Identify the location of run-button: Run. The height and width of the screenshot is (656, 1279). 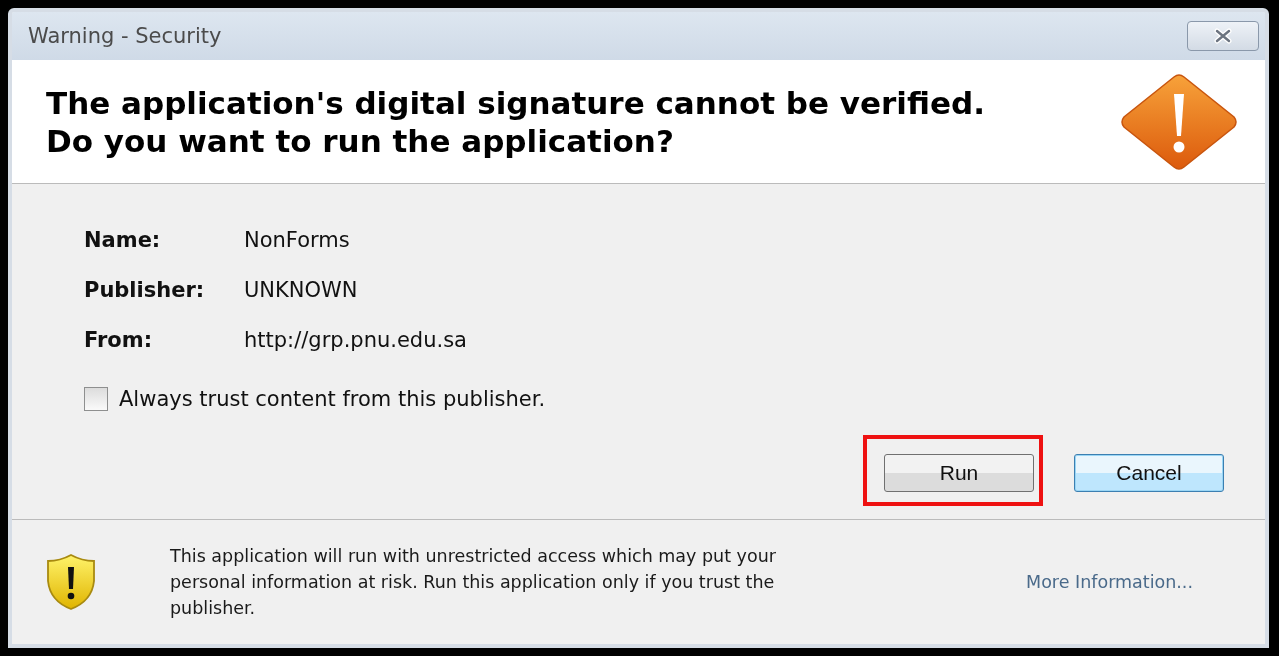
(959, 473).